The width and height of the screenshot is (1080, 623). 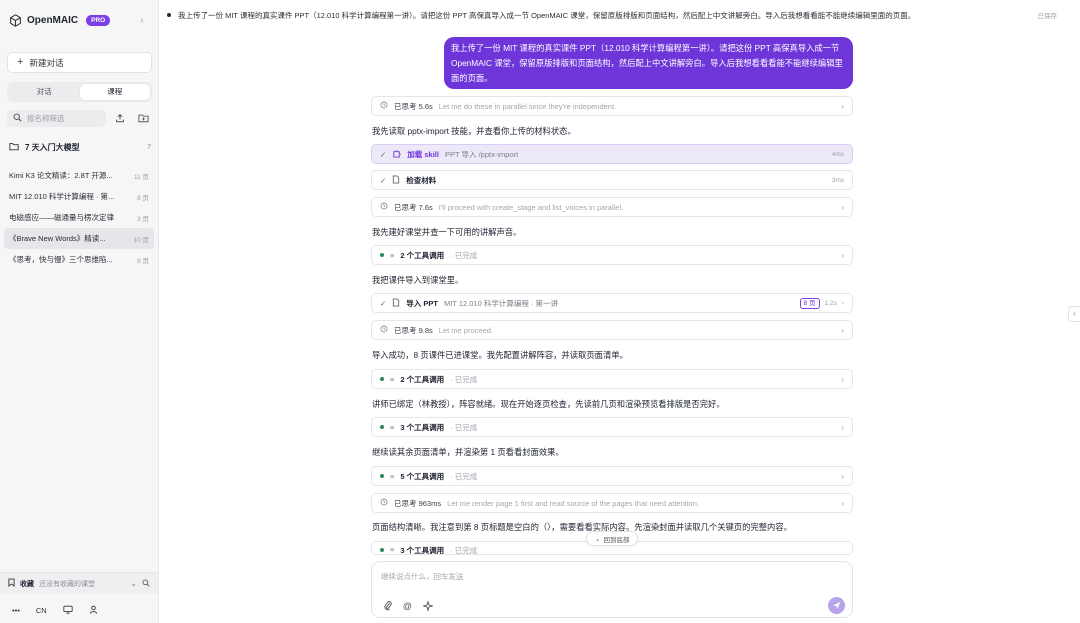 I want to click on tool-group: ≡ 5 个工具调用 · 已完成 ›, so click(x=612, y=476).